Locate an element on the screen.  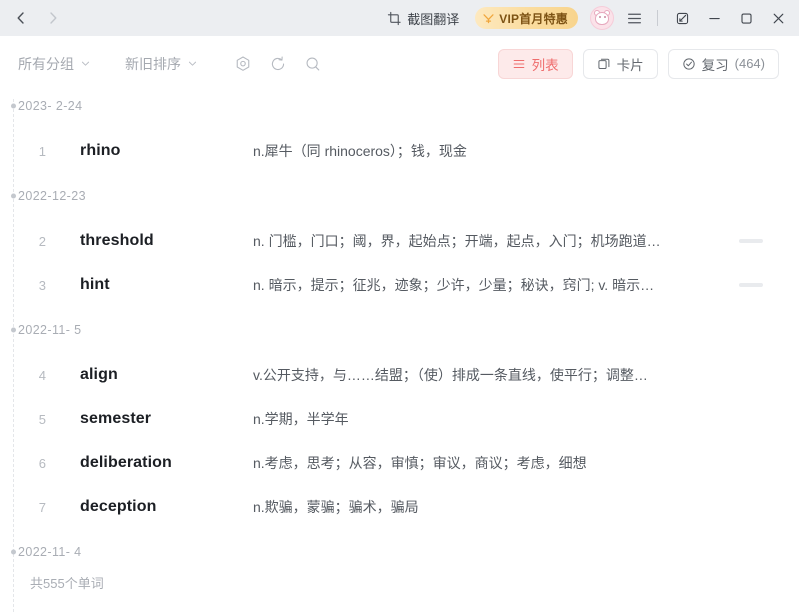
settings-button is located at coordinates (243, 64).